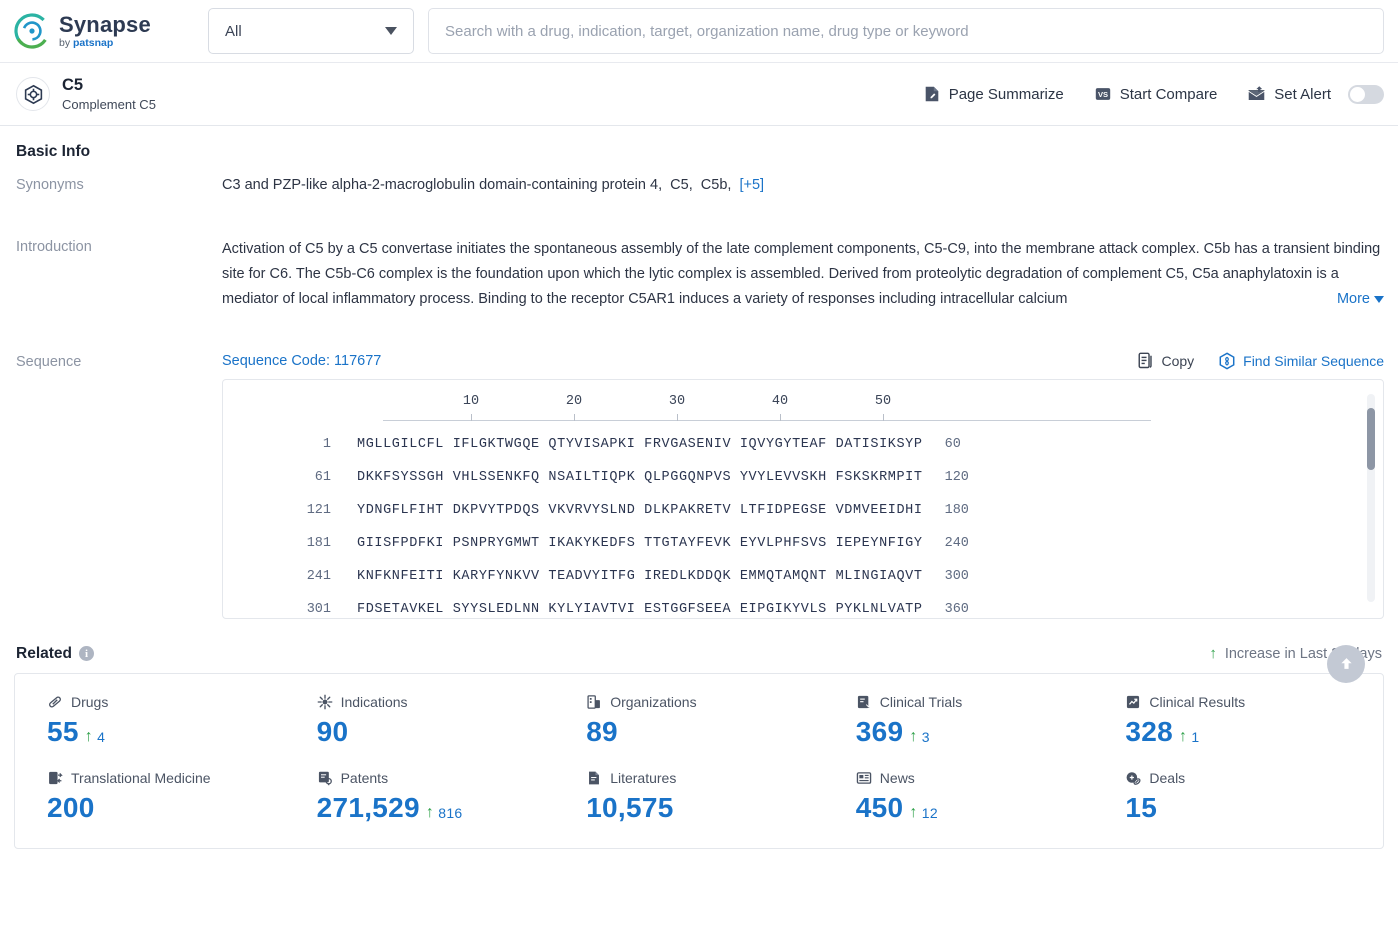 Image resolution: width=1398 pixels, height=937 pixels. Describe the element at coordinates (752, 185) in the screenshot. I see `synonyms-more-link: [+5]` at that location.